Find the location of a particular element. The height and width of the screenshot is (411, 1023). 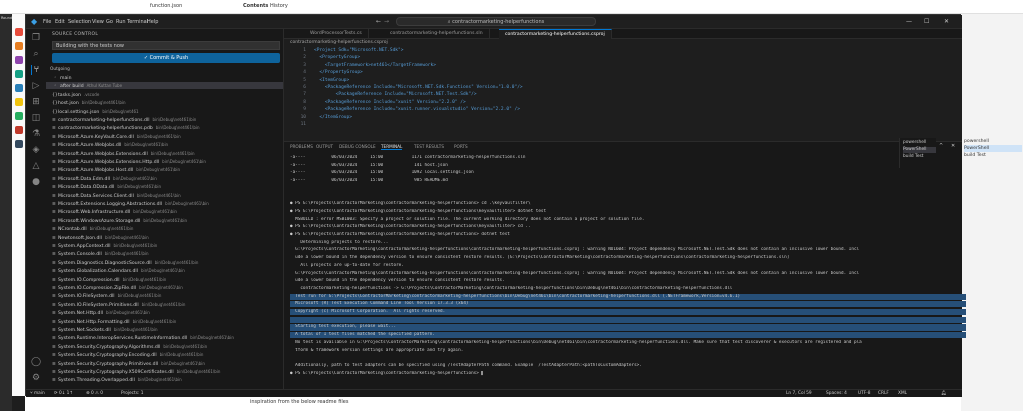

docker-icon: ◈ is located at coordinates (36, 150).